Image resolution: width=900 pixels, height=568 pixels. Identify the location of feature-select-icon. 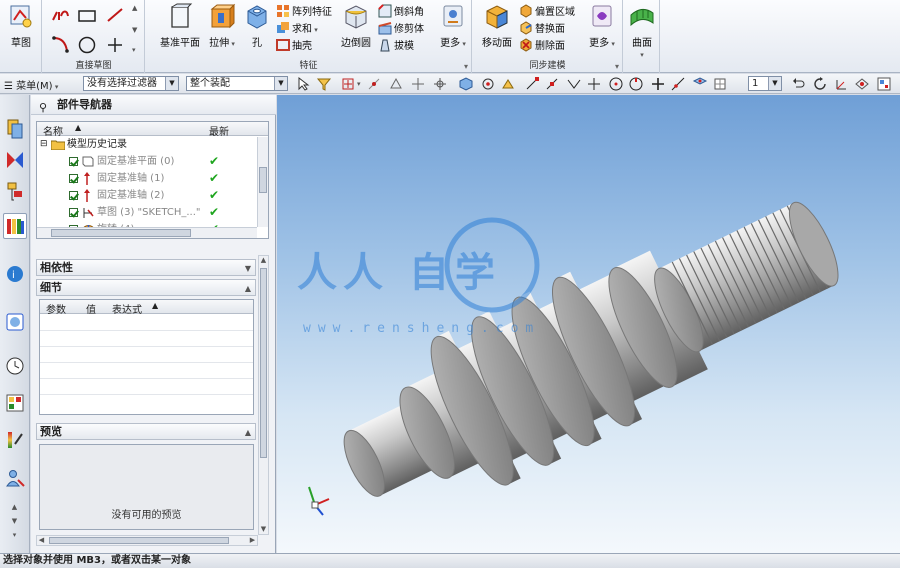
(508, 84).